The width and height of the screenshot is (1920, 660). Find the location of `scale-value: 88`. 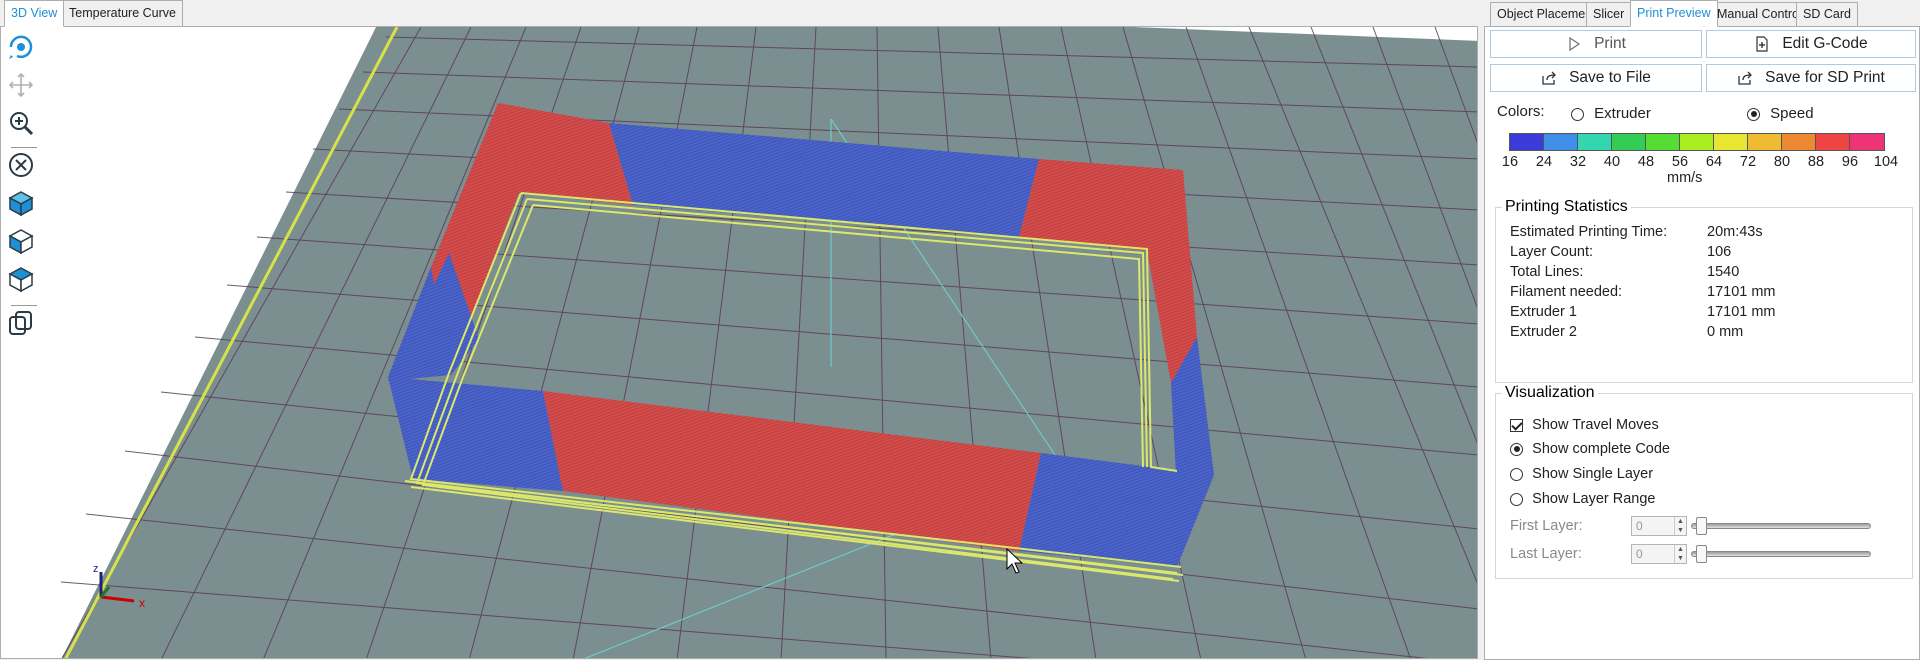

scale-value: 88 is located at coordinates (1816, 162).